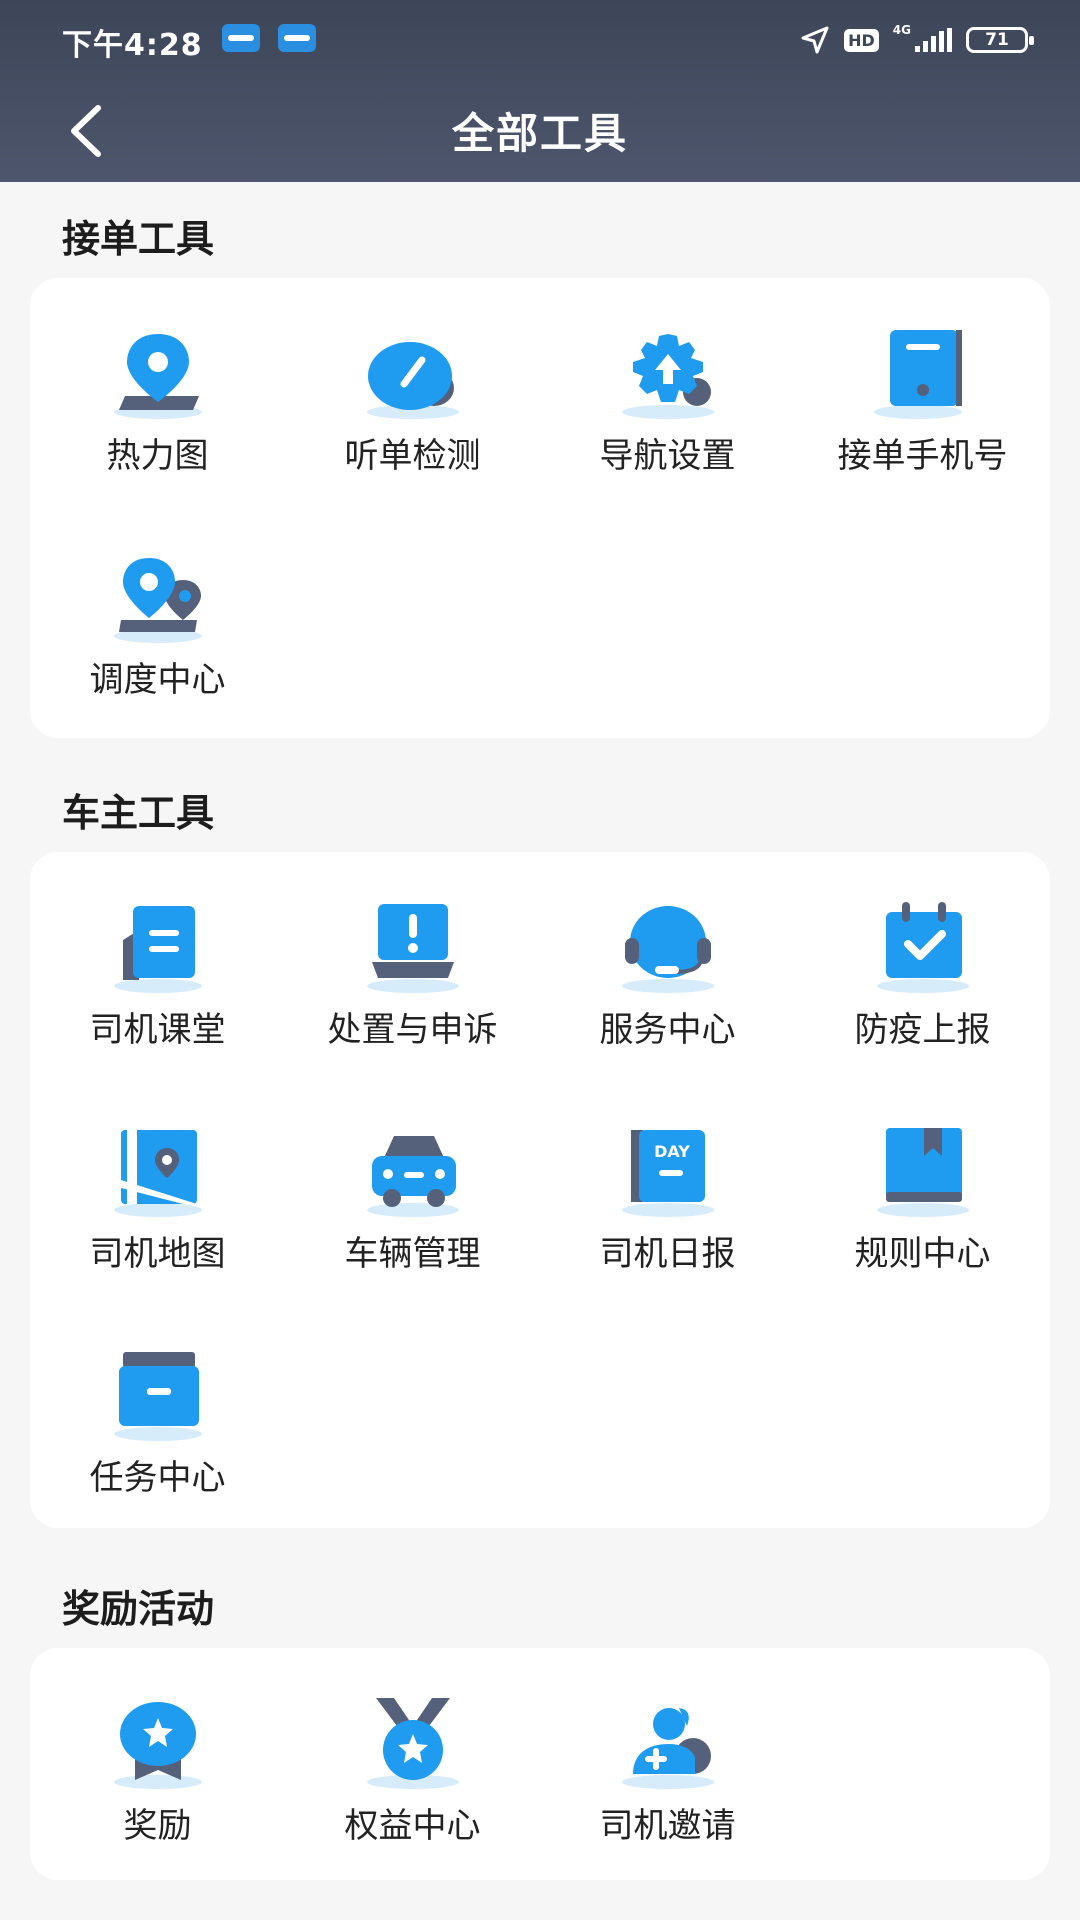  I want to click on tool-listening-check: 听单检测, so click(412, 377).